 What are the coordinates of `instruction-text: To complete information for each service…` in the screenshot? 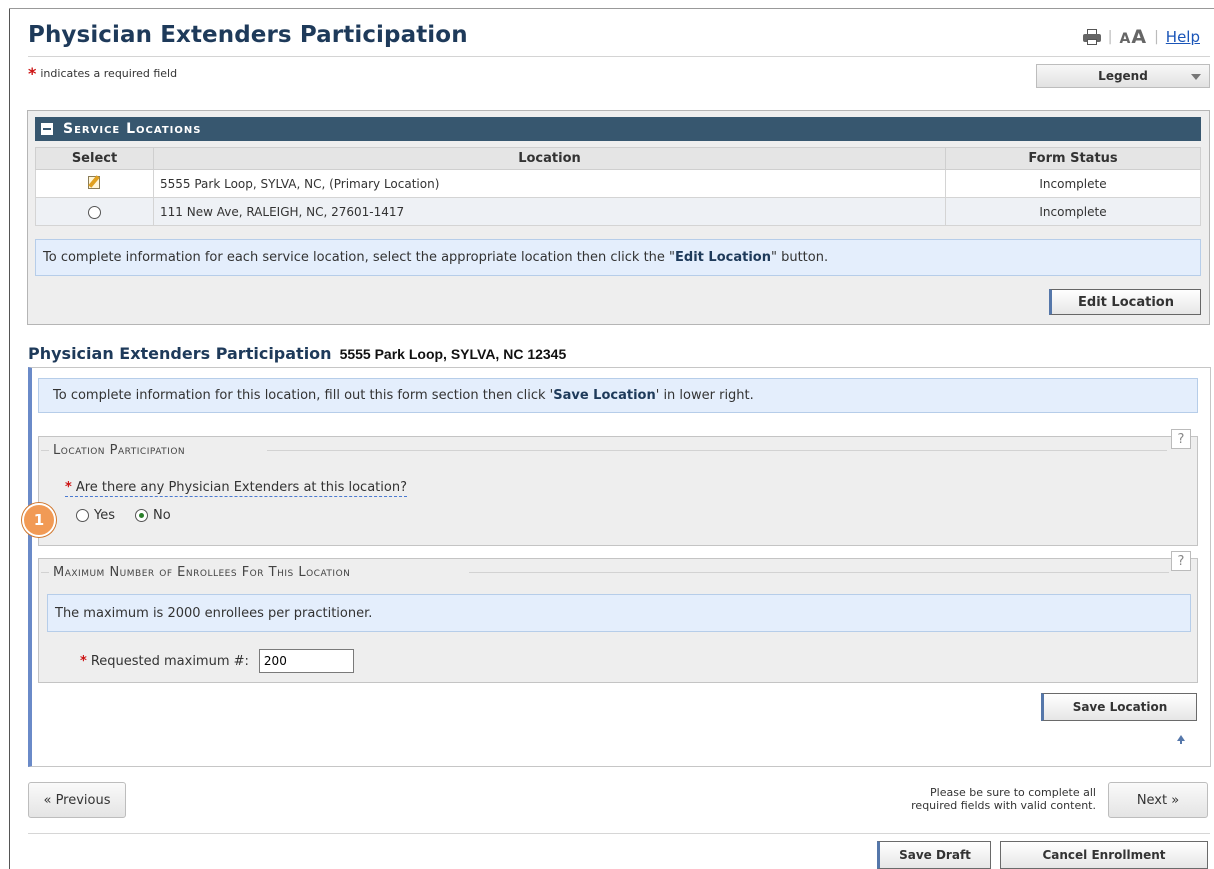 It's located at (359, 257).